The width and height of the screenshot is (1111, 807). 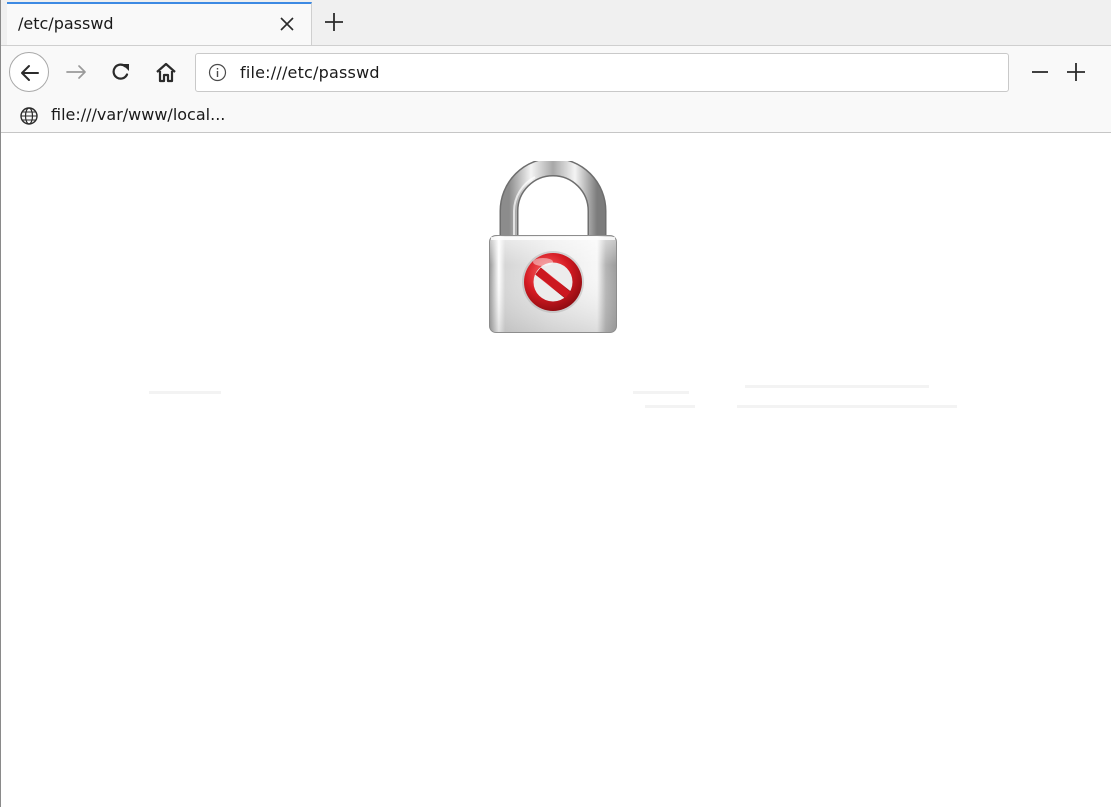 What do you see at coordinates (556, 23) in the screenshot?
I see `tab-strip: /etc/passwd` at bounding box center [556, 23].